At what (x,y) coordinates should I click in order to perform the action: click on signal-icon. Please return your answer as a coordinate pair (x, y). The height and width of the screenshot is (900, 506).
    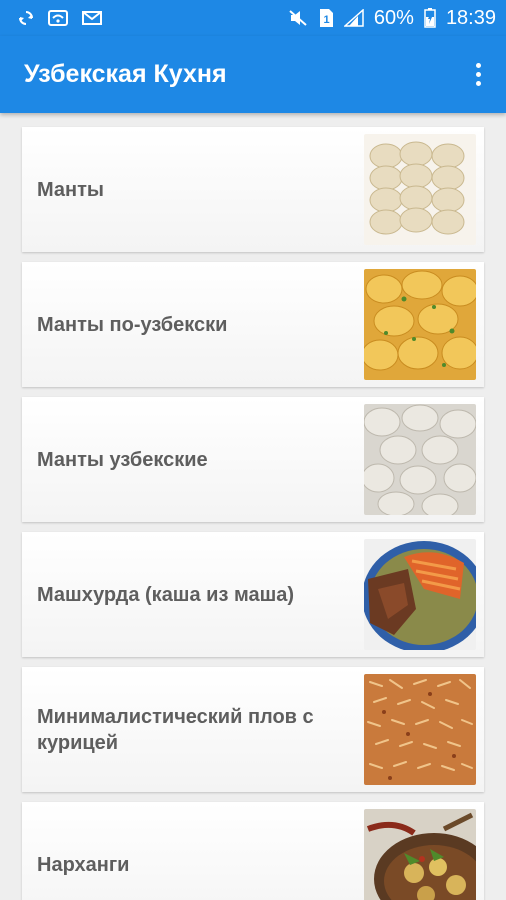
    Looking at the image, I should click on (353, 18).